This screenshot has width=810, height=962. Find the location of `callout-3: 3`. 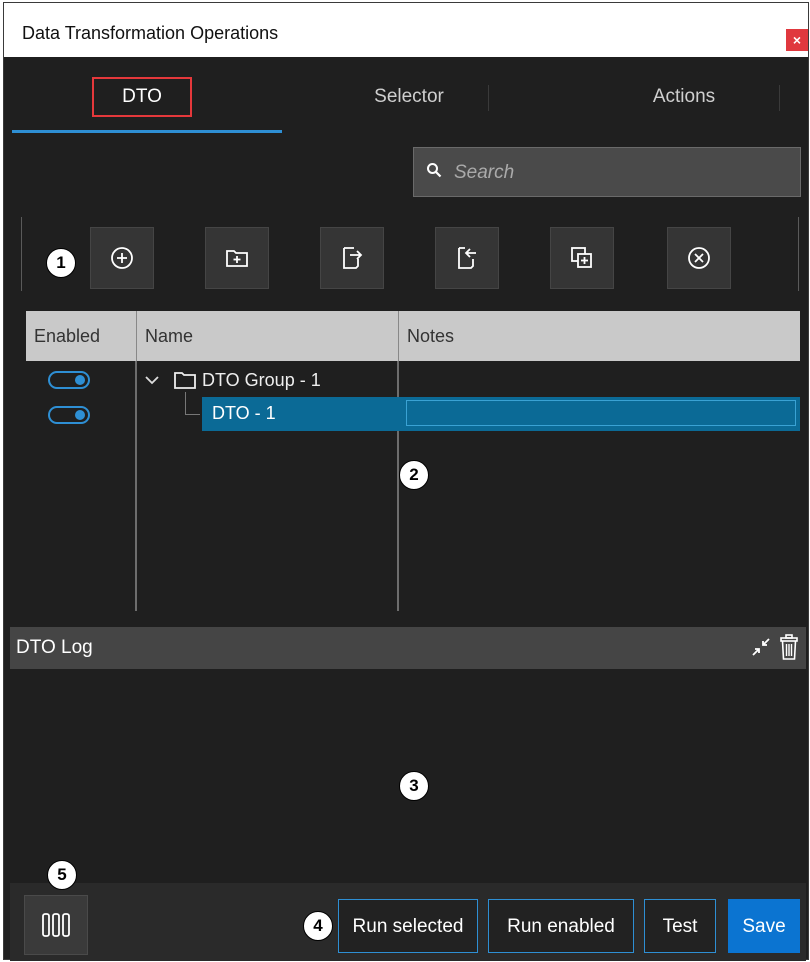

callout-3: 3 is located at coordinates (414, 786).